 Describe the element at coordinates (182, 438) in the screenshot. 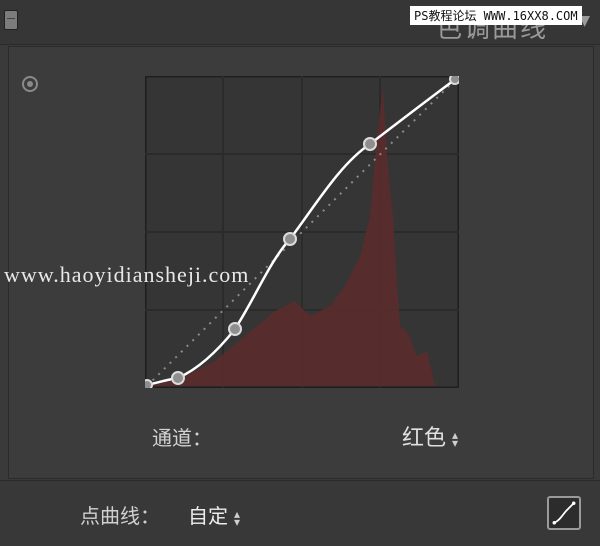

I see `channel-label: 通道：` at that location.